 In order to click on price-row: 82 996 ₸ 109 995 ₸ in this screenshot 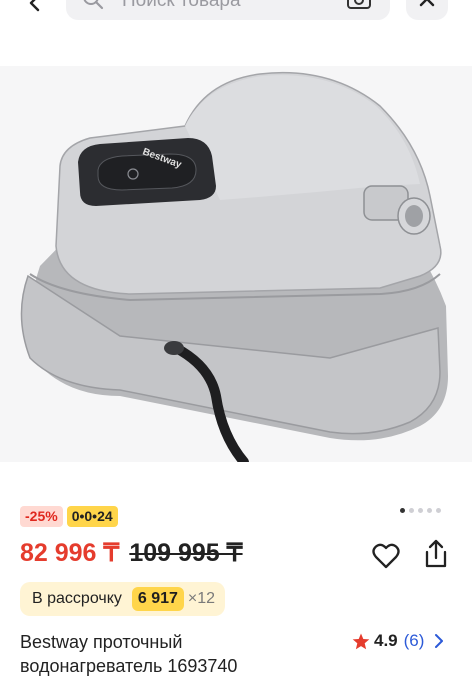, I will do `click(131, 553)`.